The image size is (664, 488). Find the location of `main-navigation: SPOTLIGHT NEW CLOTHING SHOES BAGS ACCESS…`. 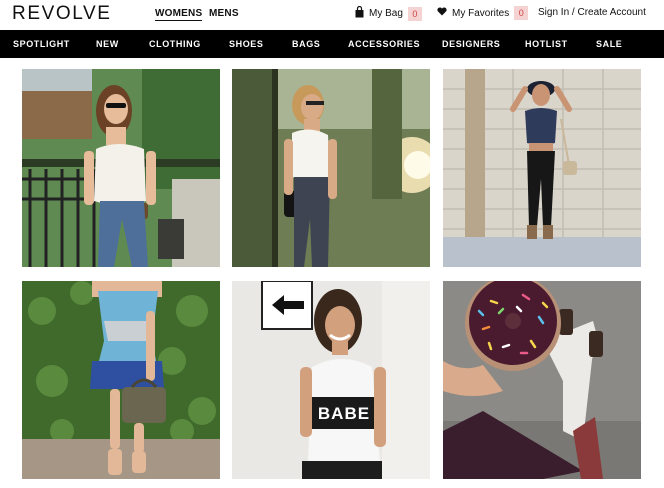

main-navigation: SPOTLIGHT NEW CLOTHING SHOES BAGS ACCESS… is located at coordinates (332, 44).